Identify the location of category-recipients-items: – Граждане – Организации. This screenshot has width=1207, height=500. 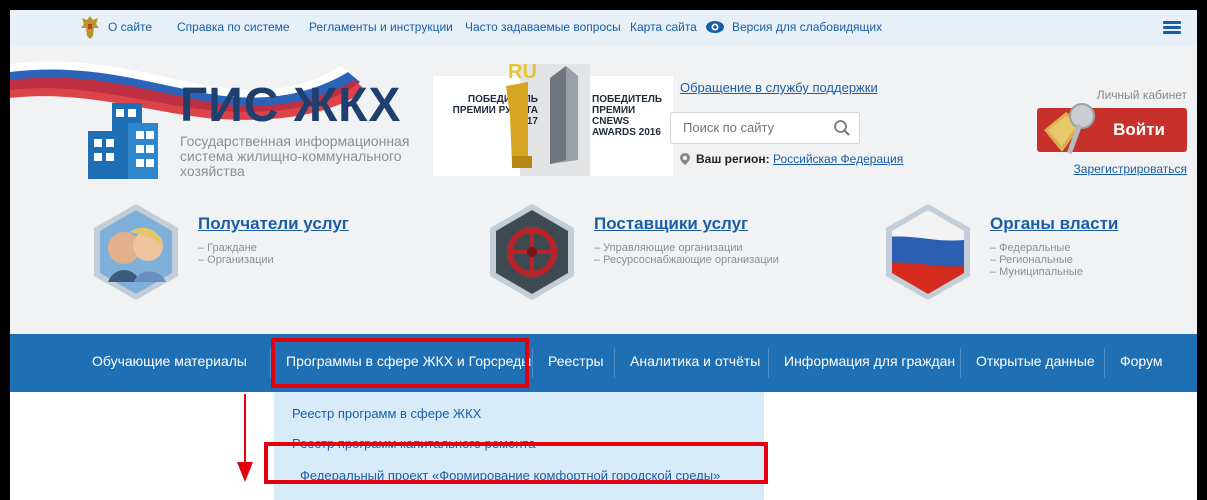
(236, 254).